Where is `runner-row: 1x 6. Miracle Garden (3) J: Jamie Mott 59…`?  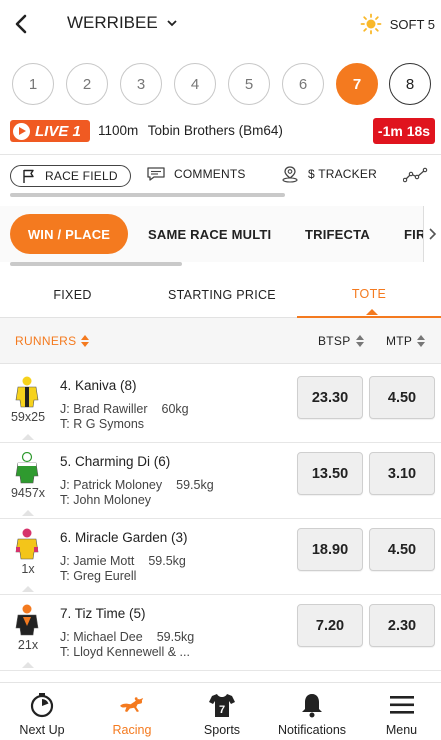 runner-row: 1x 6. Miracle Garden (3) J: Jamie Mott 59… is located at coordinates (220, 557).